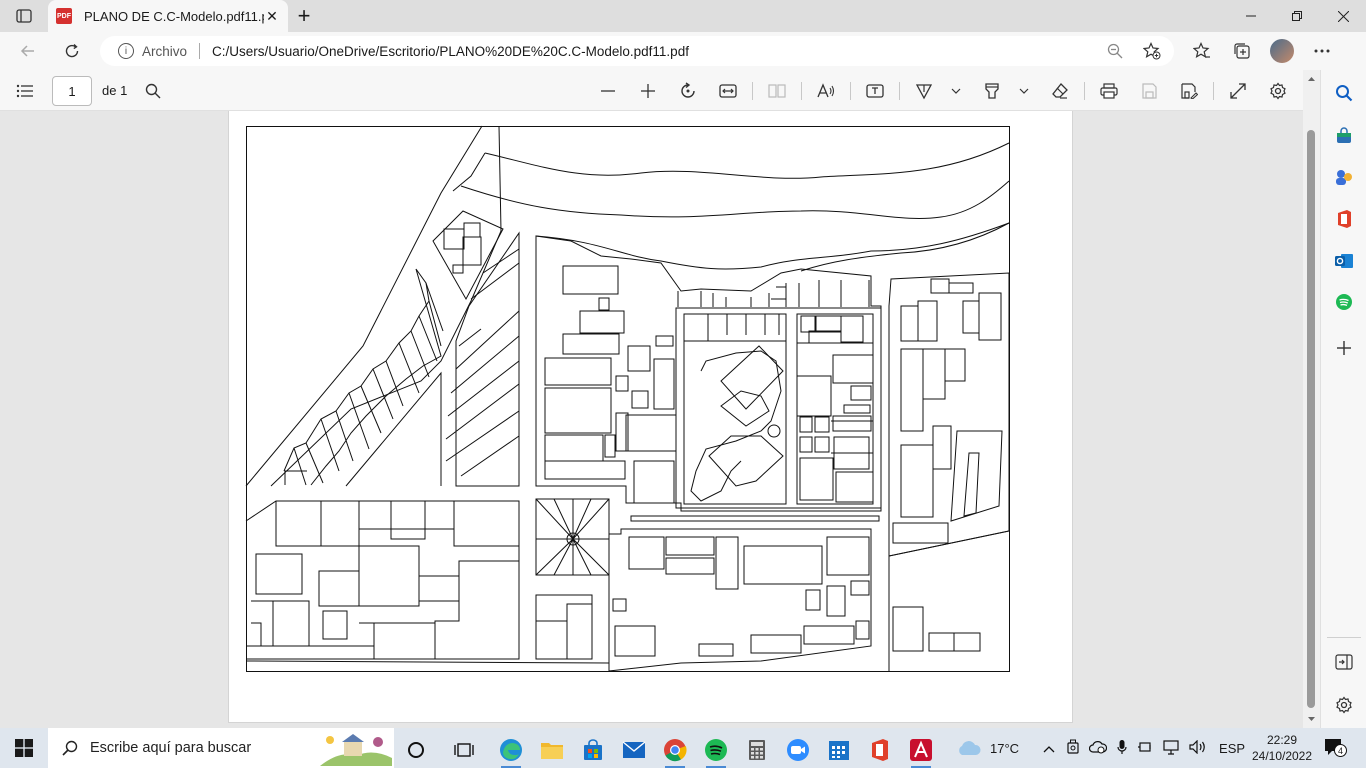 This screenshot has height=768, width=1366. I want to click on sidebar-collapse-button, so click(1344, 662).